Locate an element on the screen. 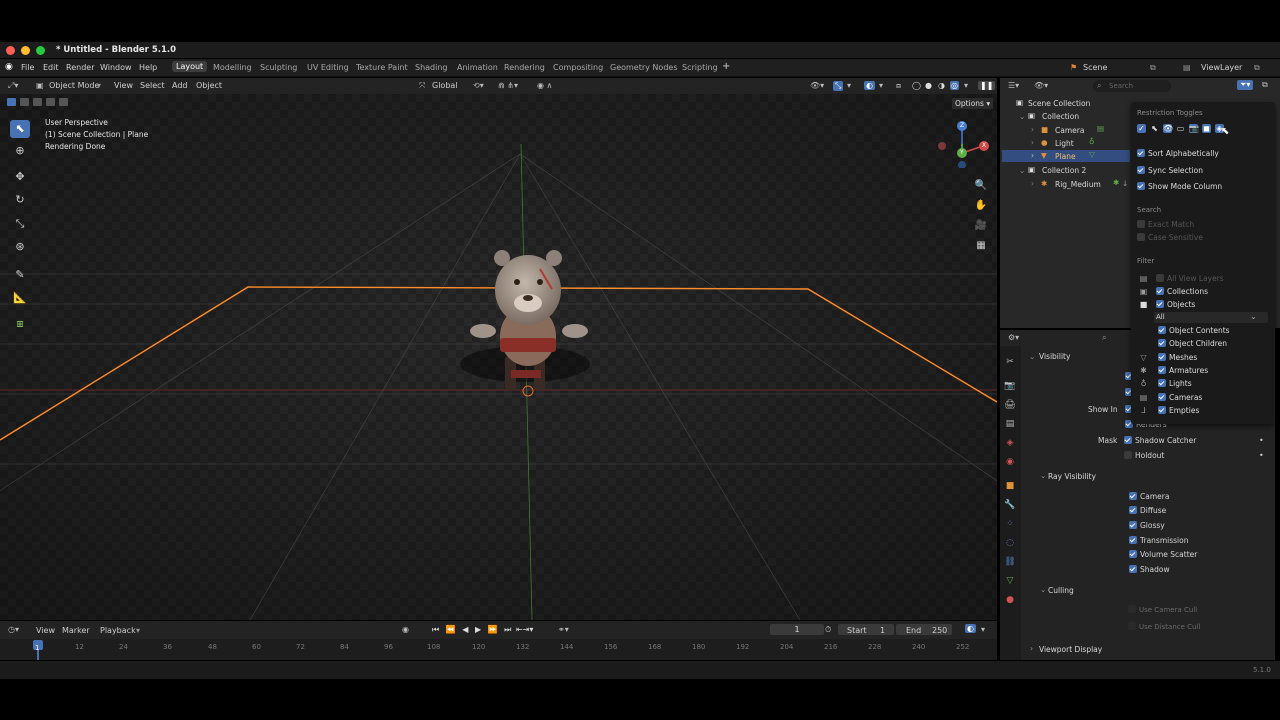 Image resolution: width=1280 pixels, height=720 pixels. annotate-tool-icon: ✎ is located at coordinates (20, 275).